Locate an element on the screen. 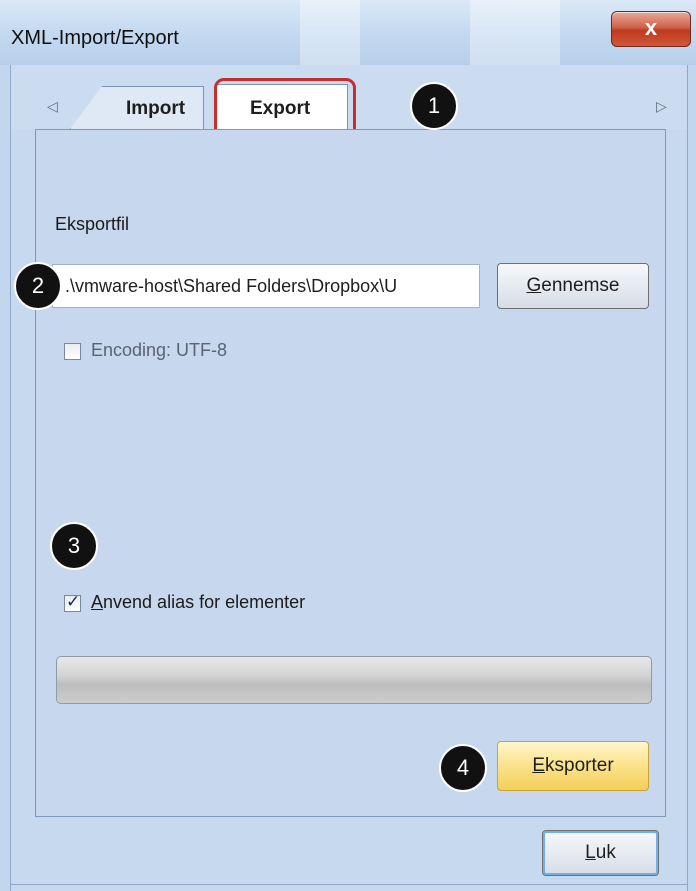  title-bar: XML-Import/Export x is located at coordinates (348, 32).